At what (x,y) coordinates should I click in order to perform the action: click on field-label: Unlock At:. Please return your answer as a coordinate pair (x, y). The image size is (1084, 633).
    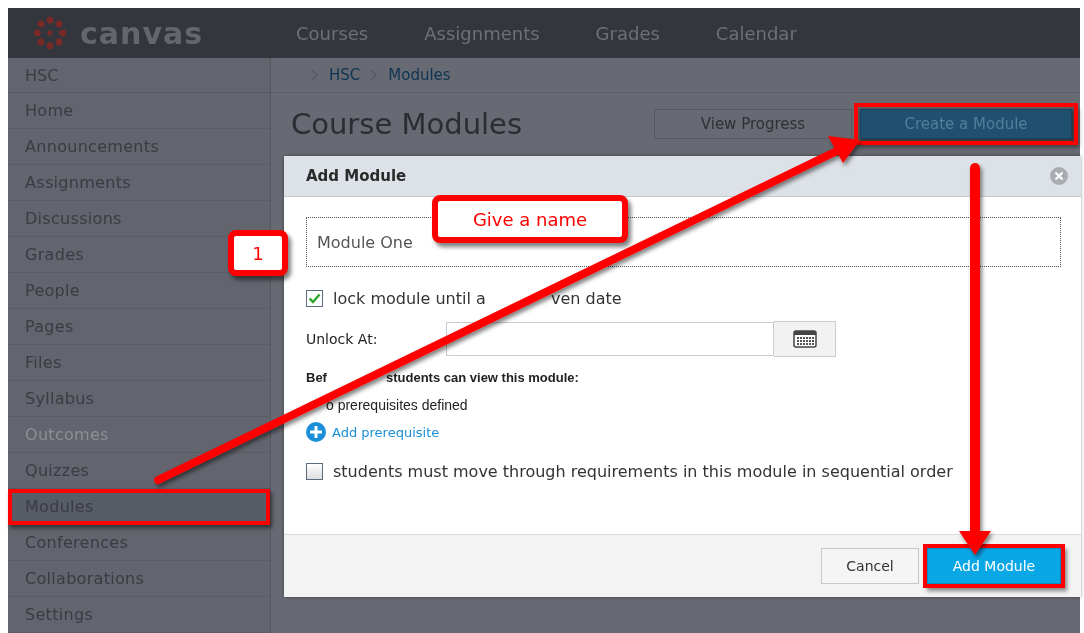
    Looking at the image, I should click on (342, 339).